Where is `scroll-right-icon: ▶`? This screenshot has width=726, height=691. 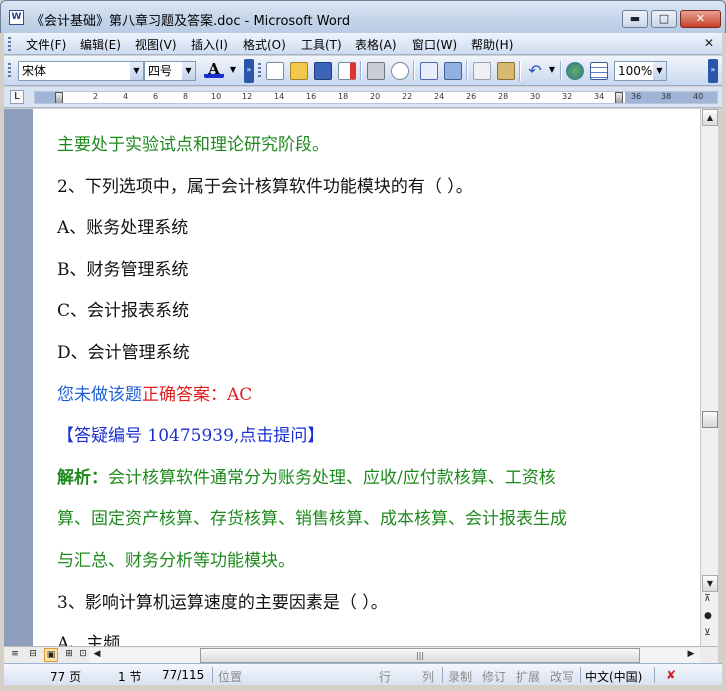
scroll-right-icon: ▶ is located at coordinates (691, 655).